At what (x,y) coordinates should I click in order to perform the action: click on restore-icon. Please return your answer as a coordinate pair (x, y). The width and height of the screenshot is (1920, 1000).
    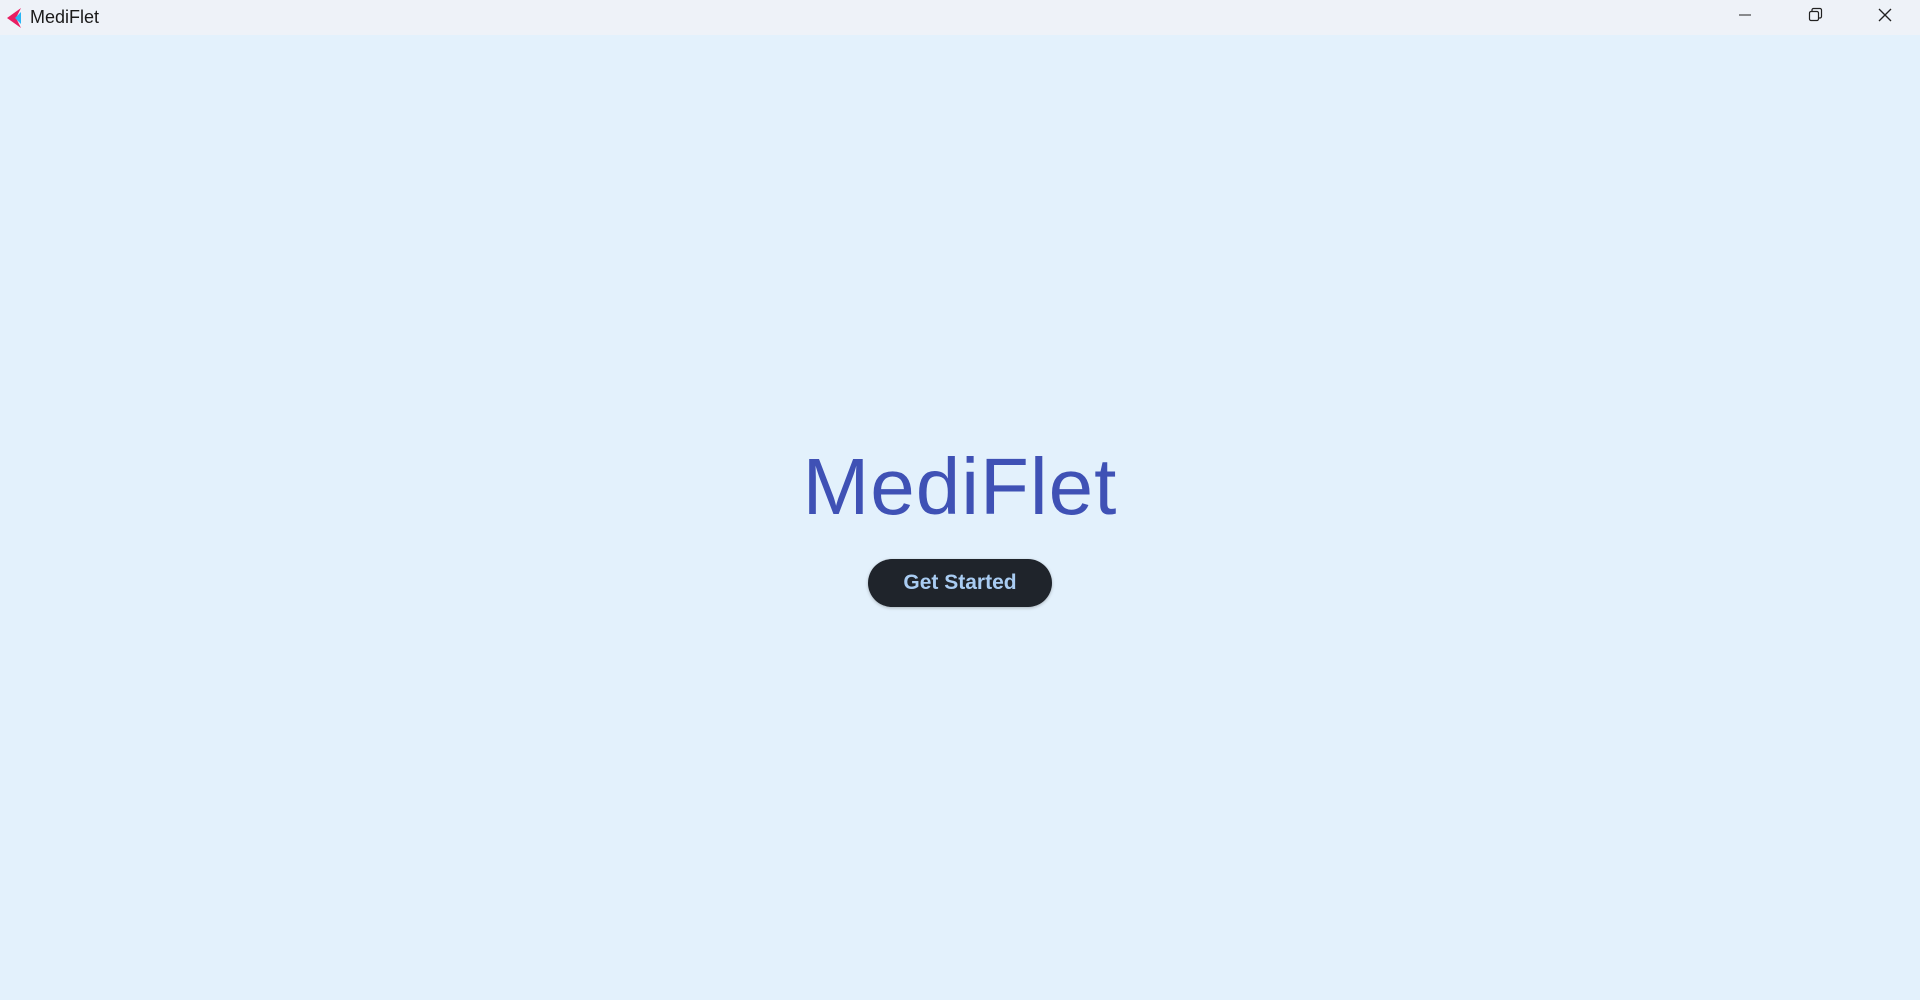
    Looking at the image, I should click on (1815, 17).